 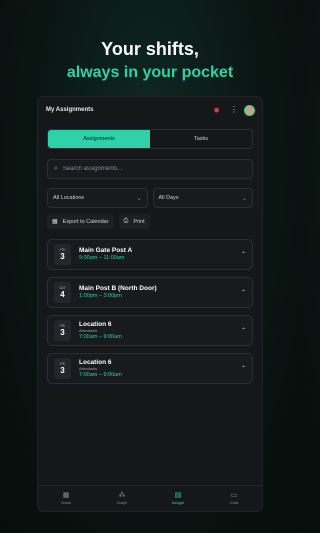 I want to click on assignment-info: Main Post B (North Door) 1:00pm – 3:00pm, so click(x=160, y=292).